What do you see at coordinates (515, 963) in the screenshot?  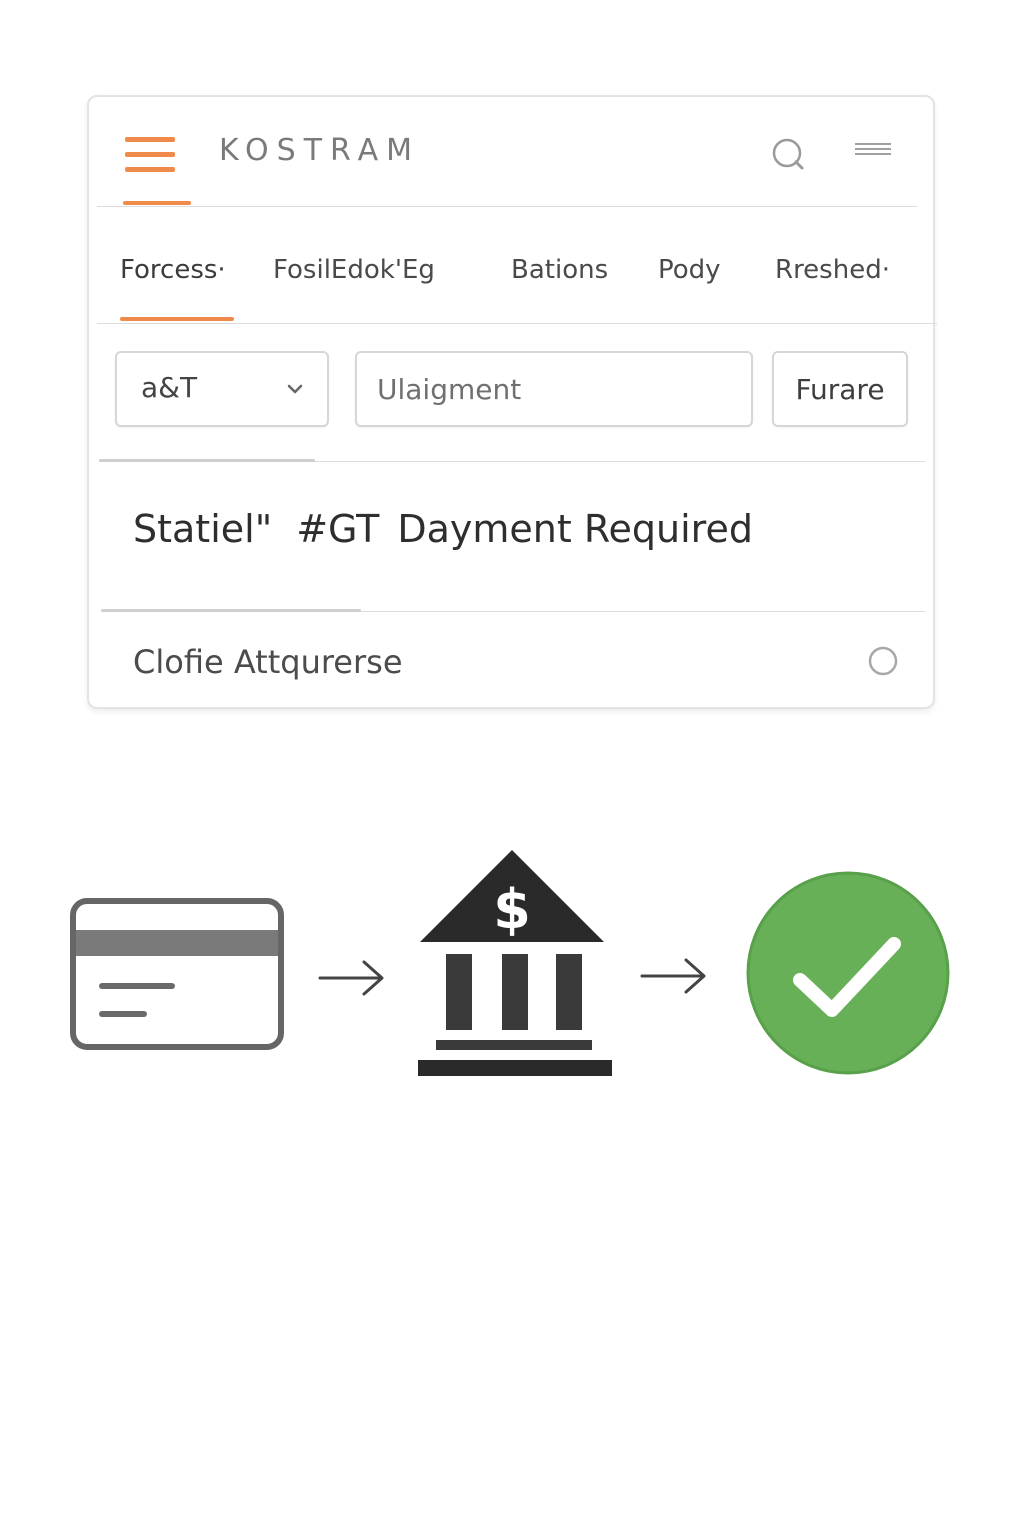 I see `bank-icon: $` at bounding box center [515, 963].